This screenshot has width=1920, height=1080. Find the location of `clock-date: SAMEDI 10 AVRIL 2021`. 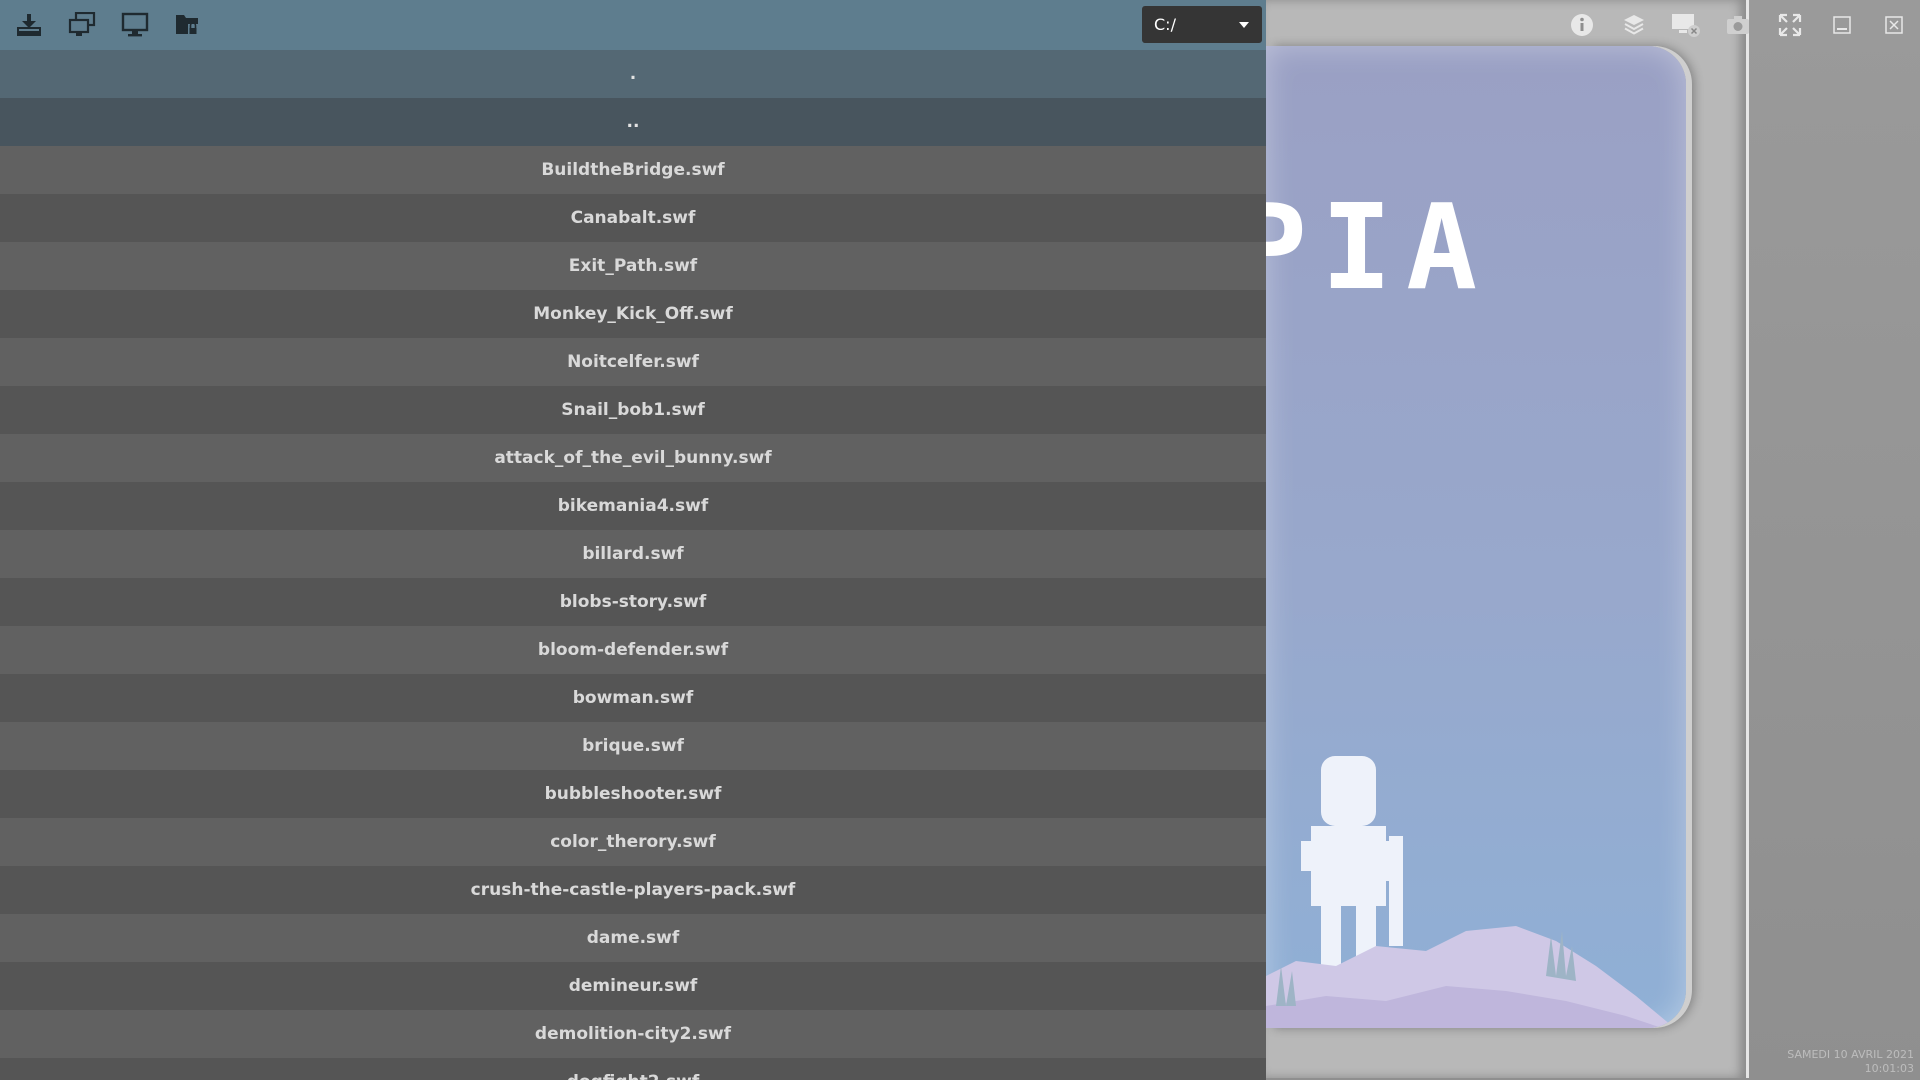

clock-date: SAMEDI 10 AVRIL 2021 is located at coordinates (1850, 1054).